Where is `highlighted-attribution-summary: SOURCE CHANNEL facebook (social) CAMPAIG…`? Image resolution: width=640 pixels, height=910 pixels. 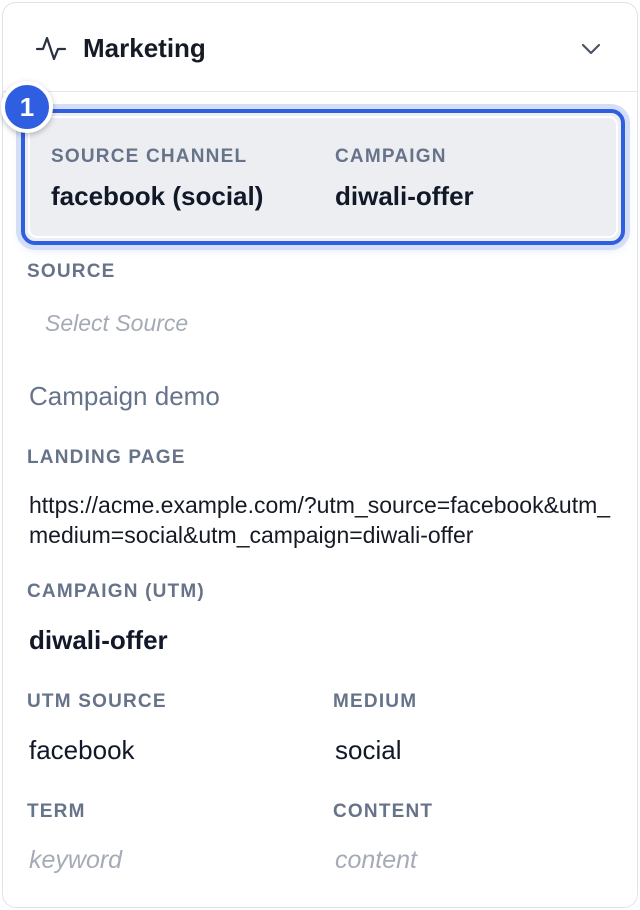 highlighted-attribution-summary: SOURCE CHANNEL facebook (social) CAMPAIG… is located at coordinates (323, 177).